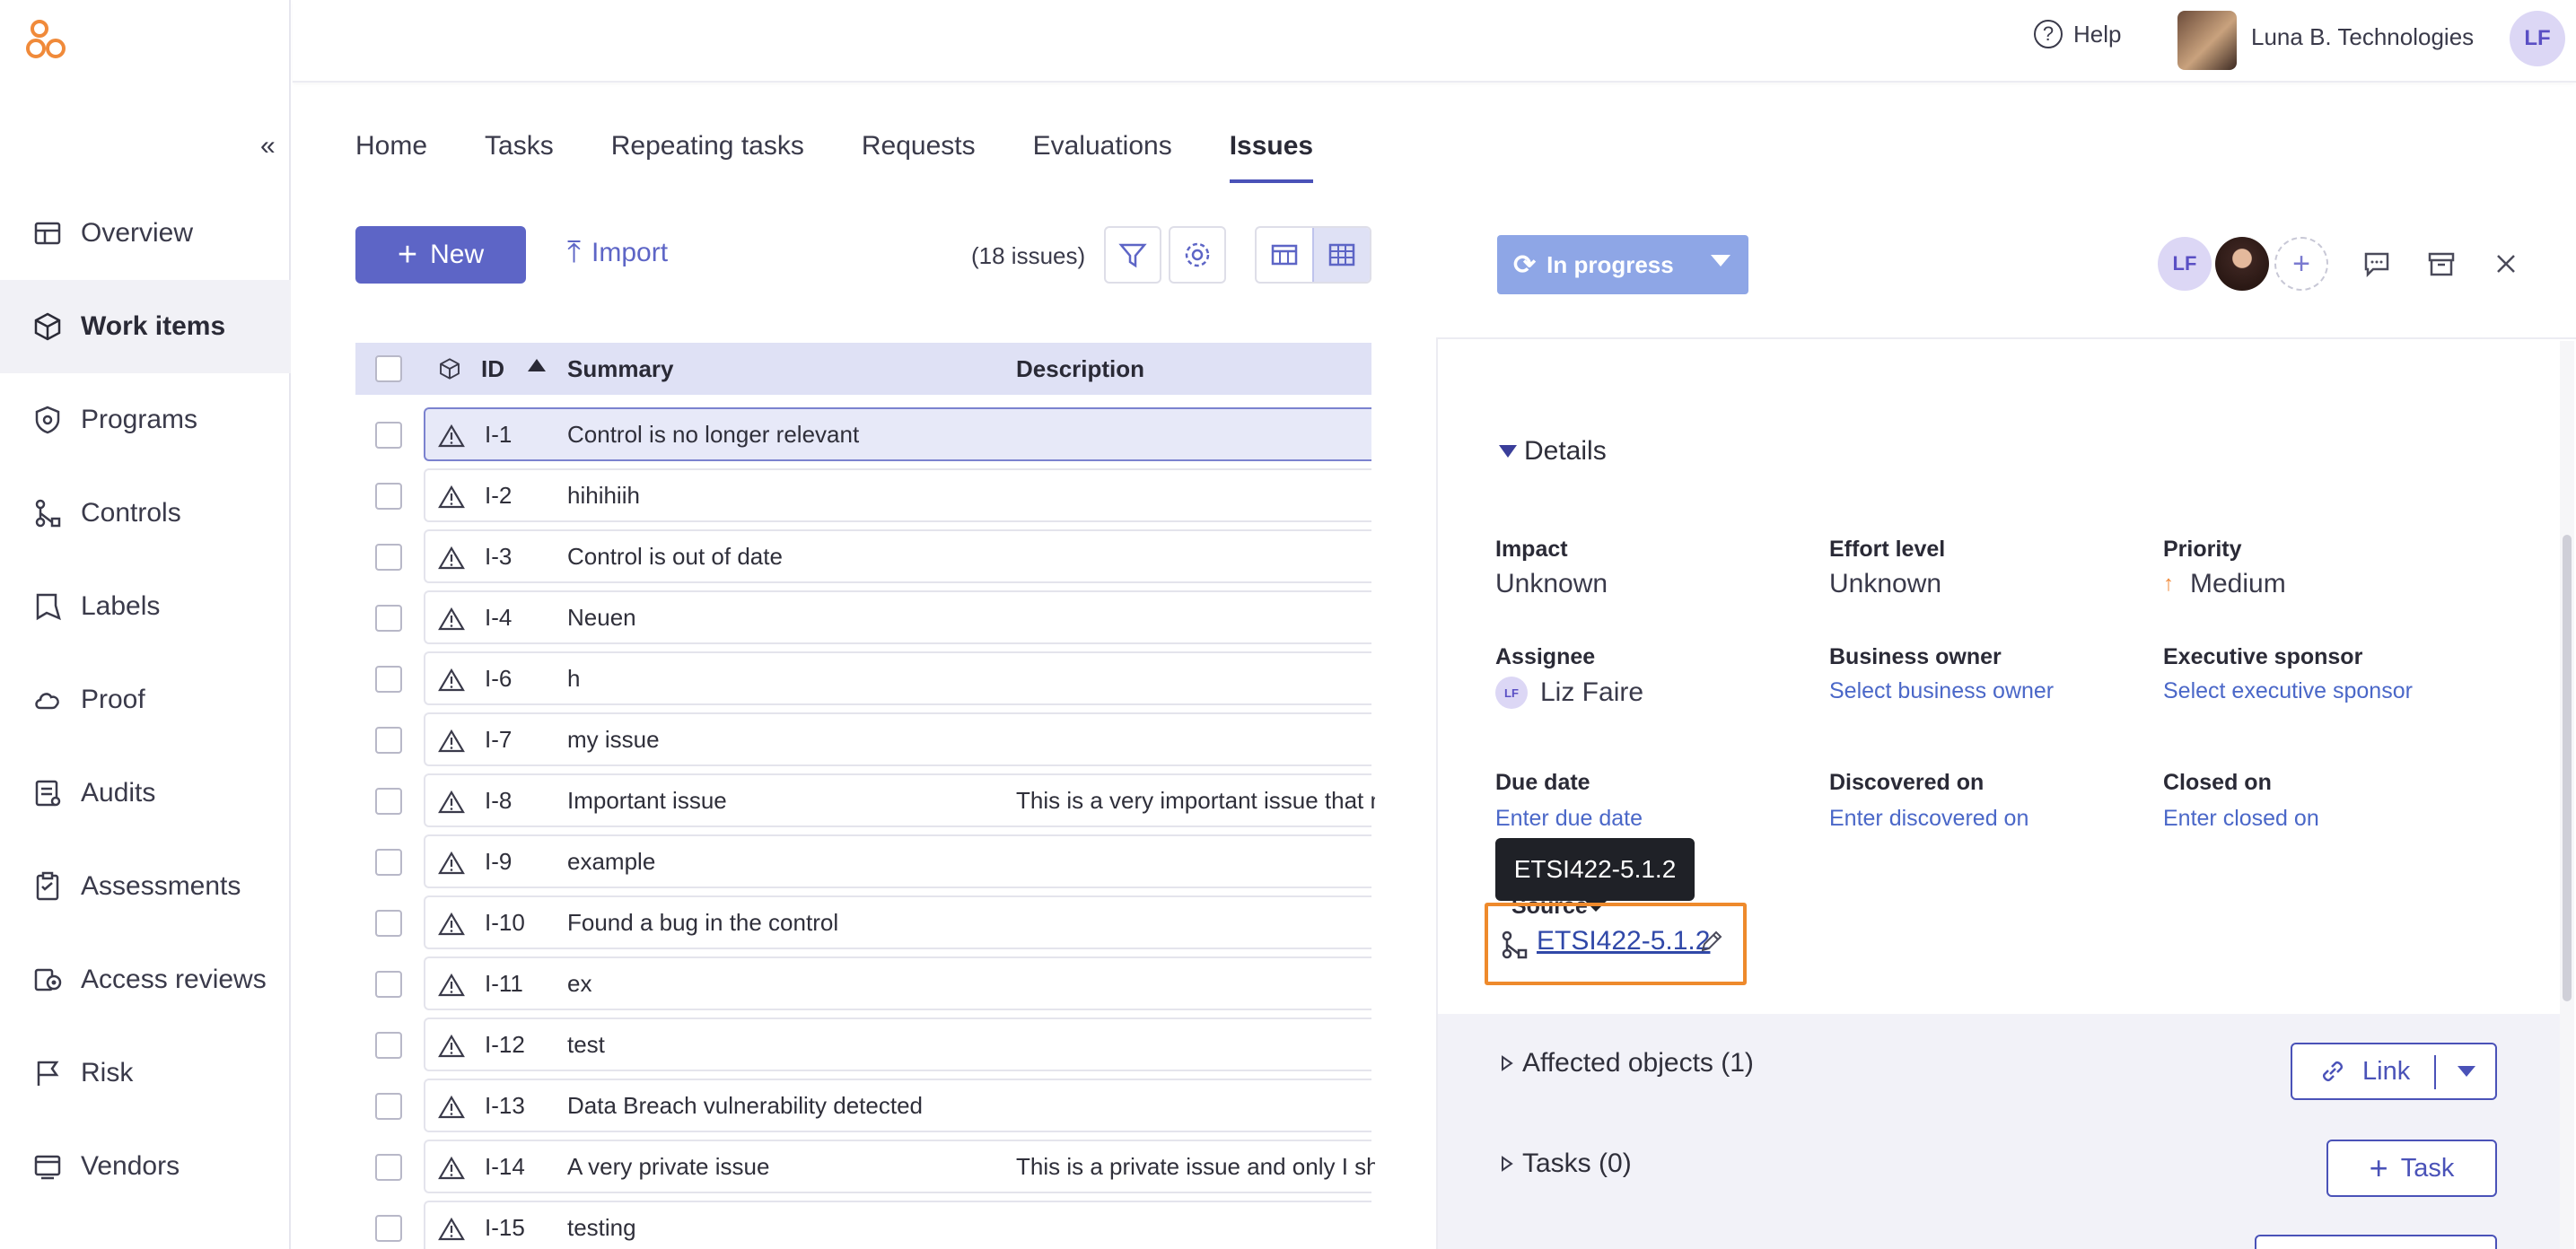 This screenshot has height=1249, width=2576. Describe the element at coordinates (2394, 1072) in the screenshot. I see `link-button: Link` at that location.